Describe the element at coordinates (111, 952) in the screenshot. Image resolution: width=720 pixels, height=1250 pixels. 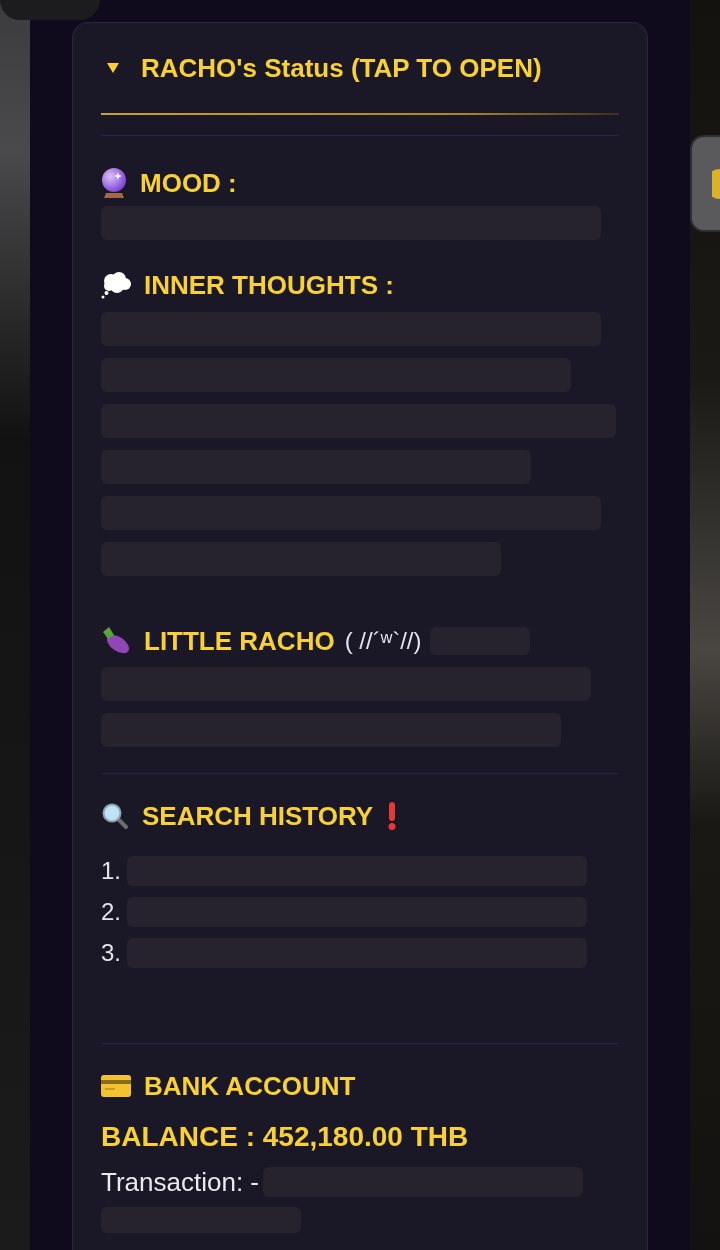
I see `list-number: 3.` at that location.